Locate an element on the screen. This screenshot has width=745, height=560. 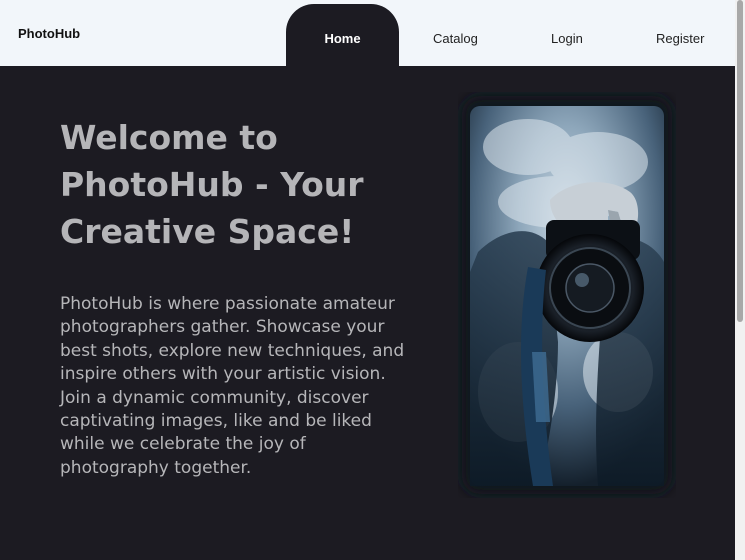
main-nav: Home Catalog Login Register is located at coordinates (367, 33).